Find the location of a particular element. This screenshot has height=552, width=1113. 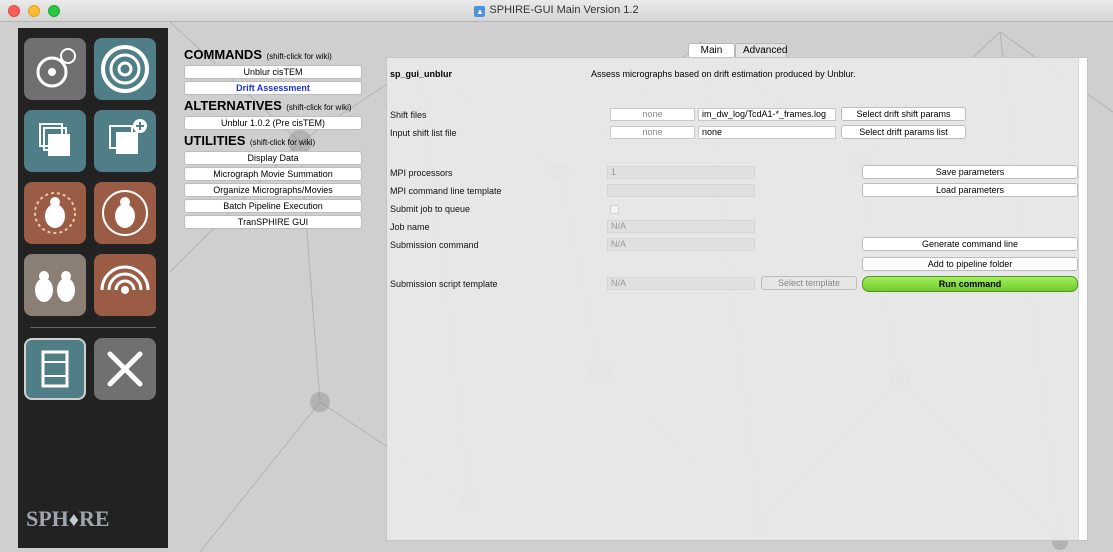

job-name-label: Job name is located at coordinates (410, 227).